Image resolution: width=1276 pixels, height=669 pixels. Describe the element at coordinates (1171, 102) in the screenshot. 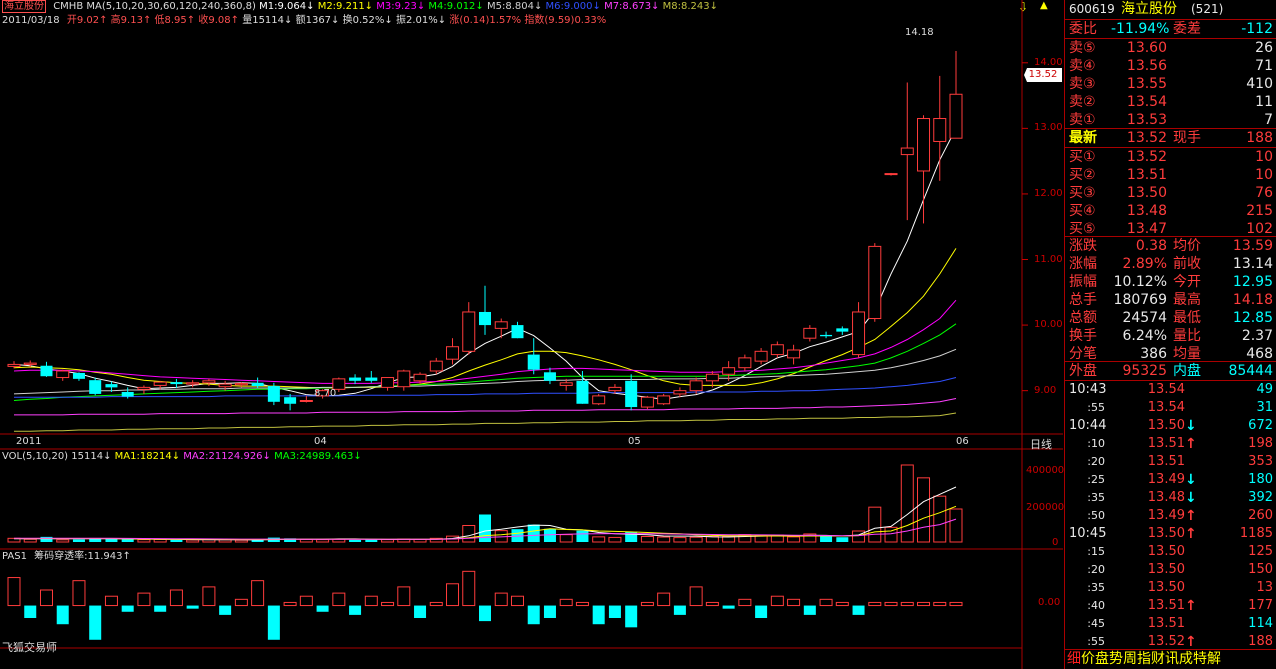

I see `sell-level-row: 卖② 13.54 11` at that location.